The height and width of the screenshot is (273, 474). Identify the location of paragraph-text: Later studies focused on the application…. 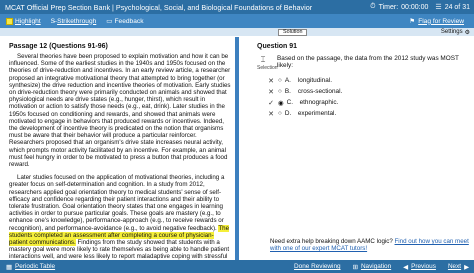
(117, 203).